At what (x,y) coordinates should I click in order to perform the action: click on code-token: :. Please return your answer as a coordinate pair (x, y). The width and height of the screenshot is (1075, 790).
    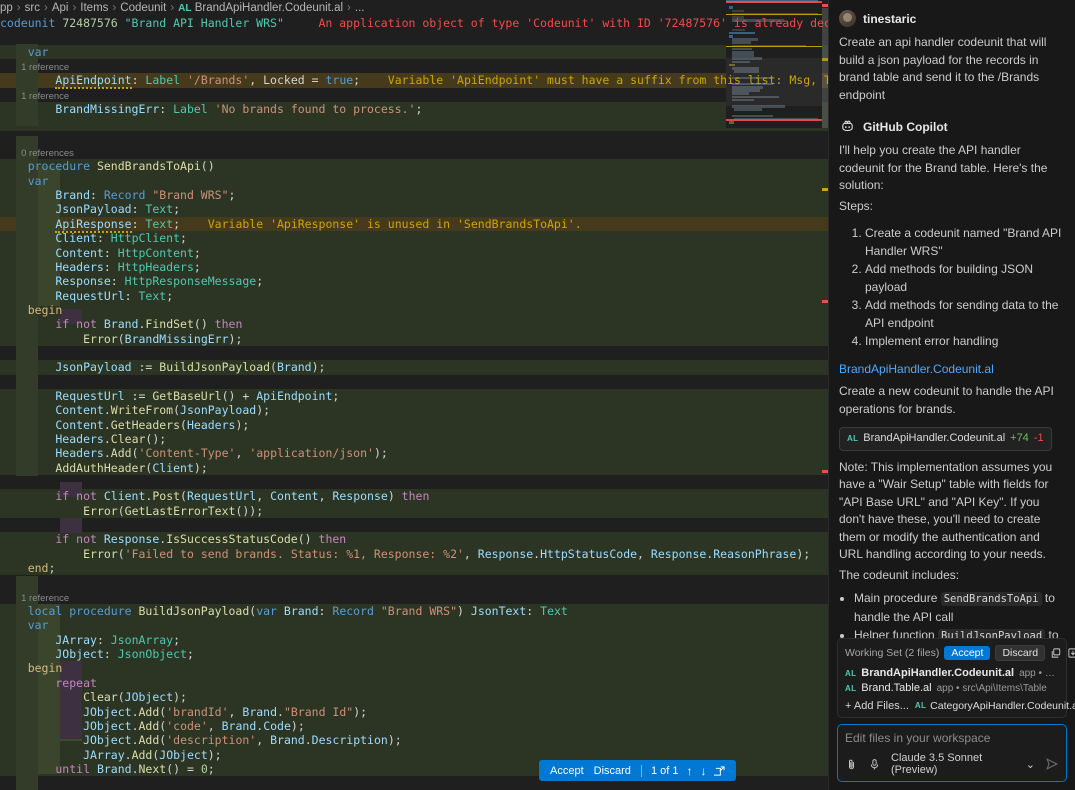
    Looking at the image, I should click on (110, 654).